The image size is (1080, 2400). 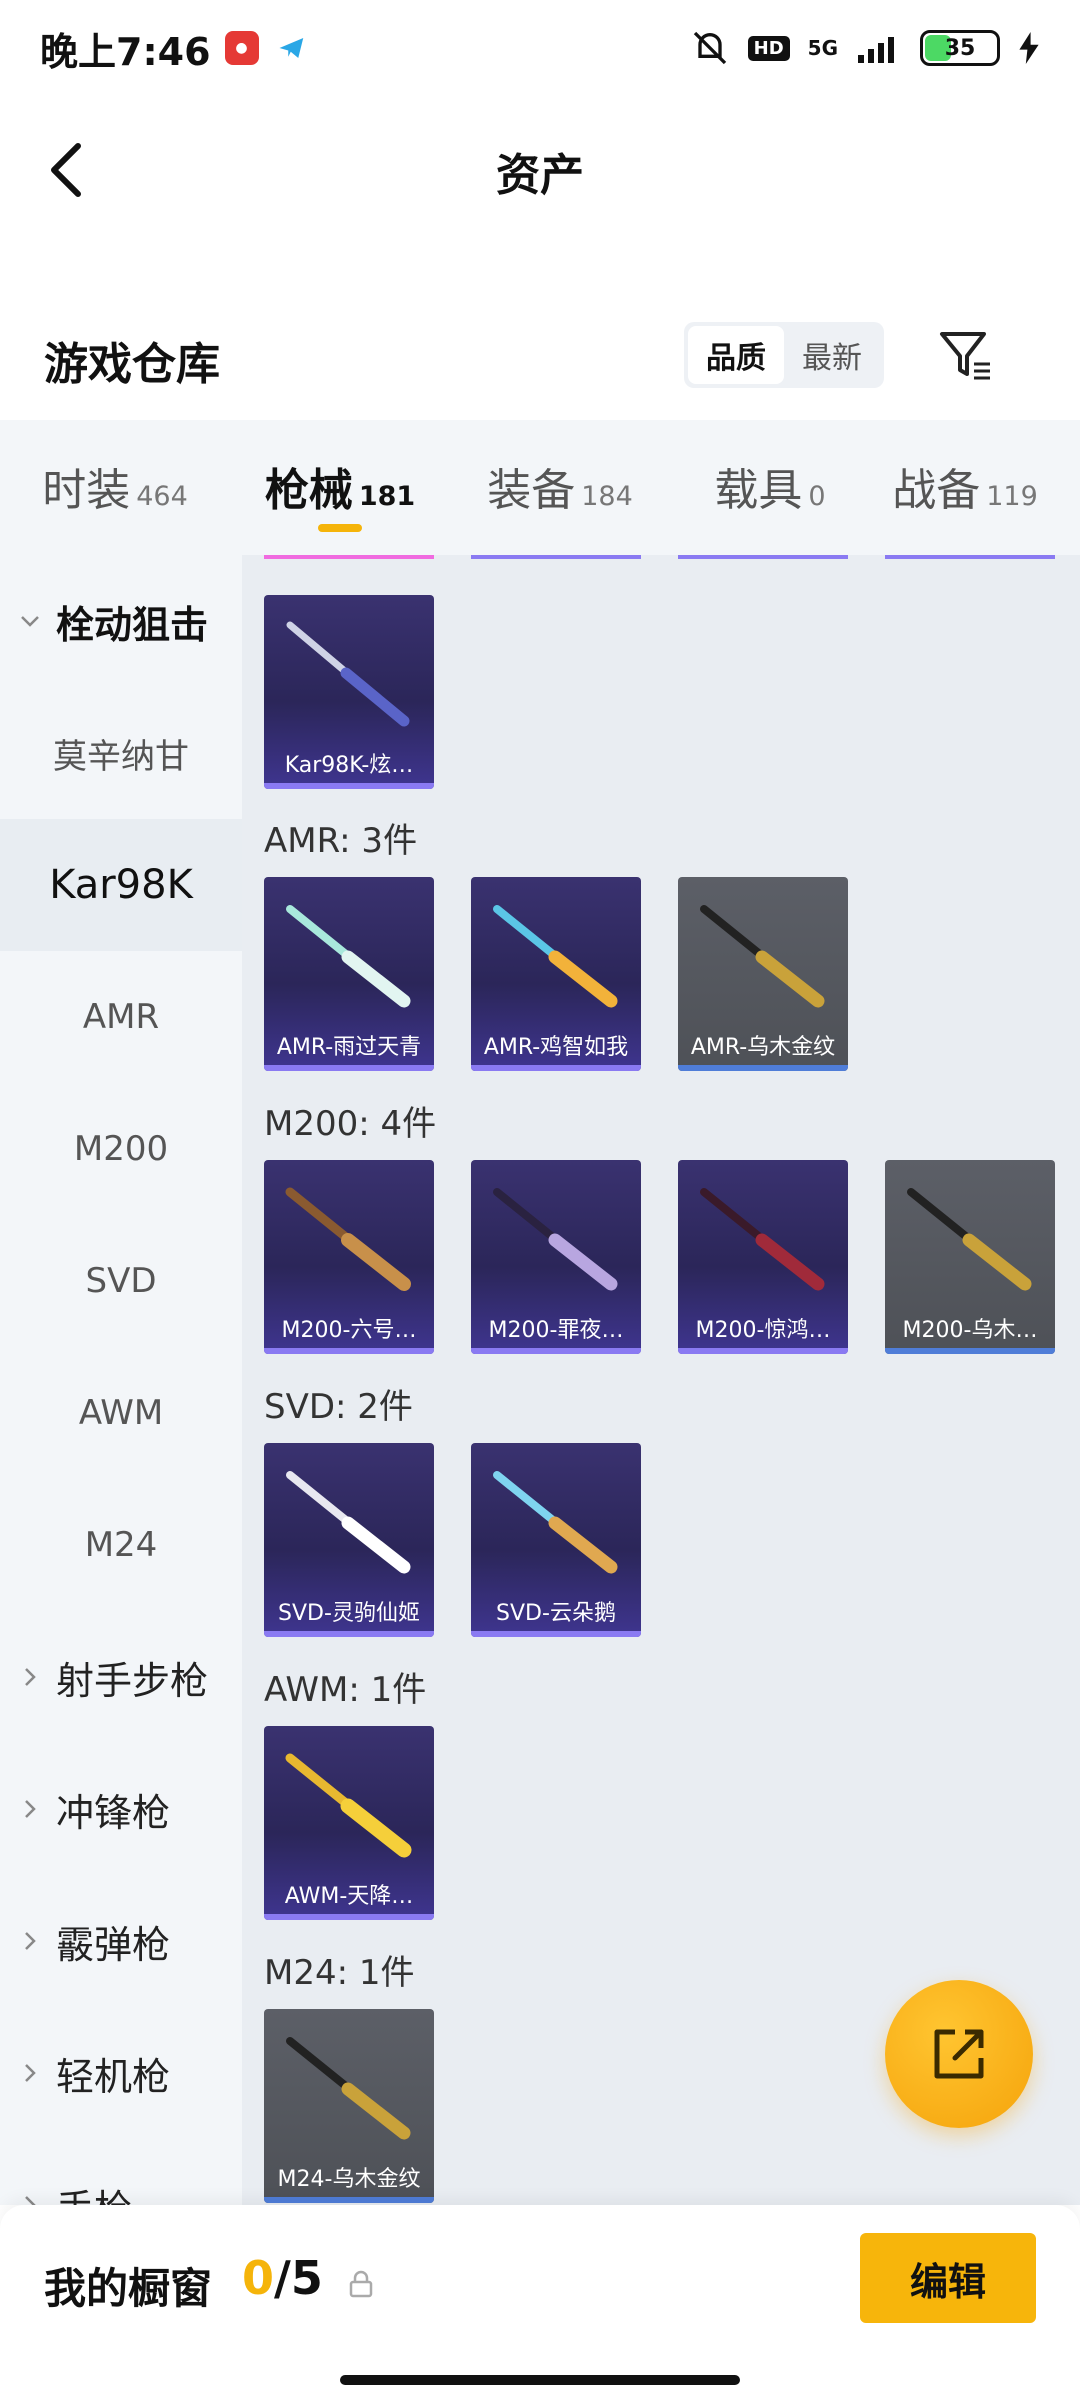 I want to click on sidebar-item-label: 莫辛纳甘, so click(x=121, y=756).